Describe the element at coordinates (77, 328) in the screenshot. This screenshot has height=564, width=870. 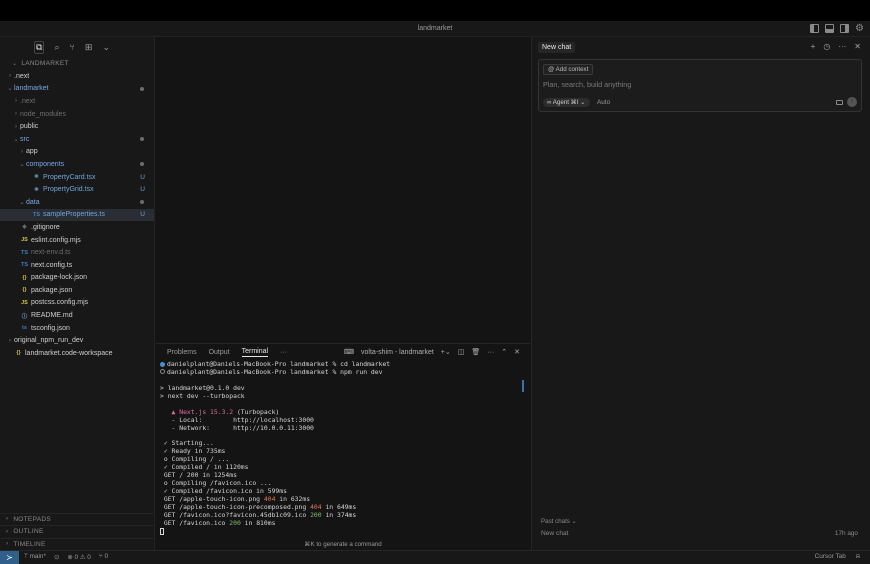
I see `tree-item: ts tsconfig.json` at that location.